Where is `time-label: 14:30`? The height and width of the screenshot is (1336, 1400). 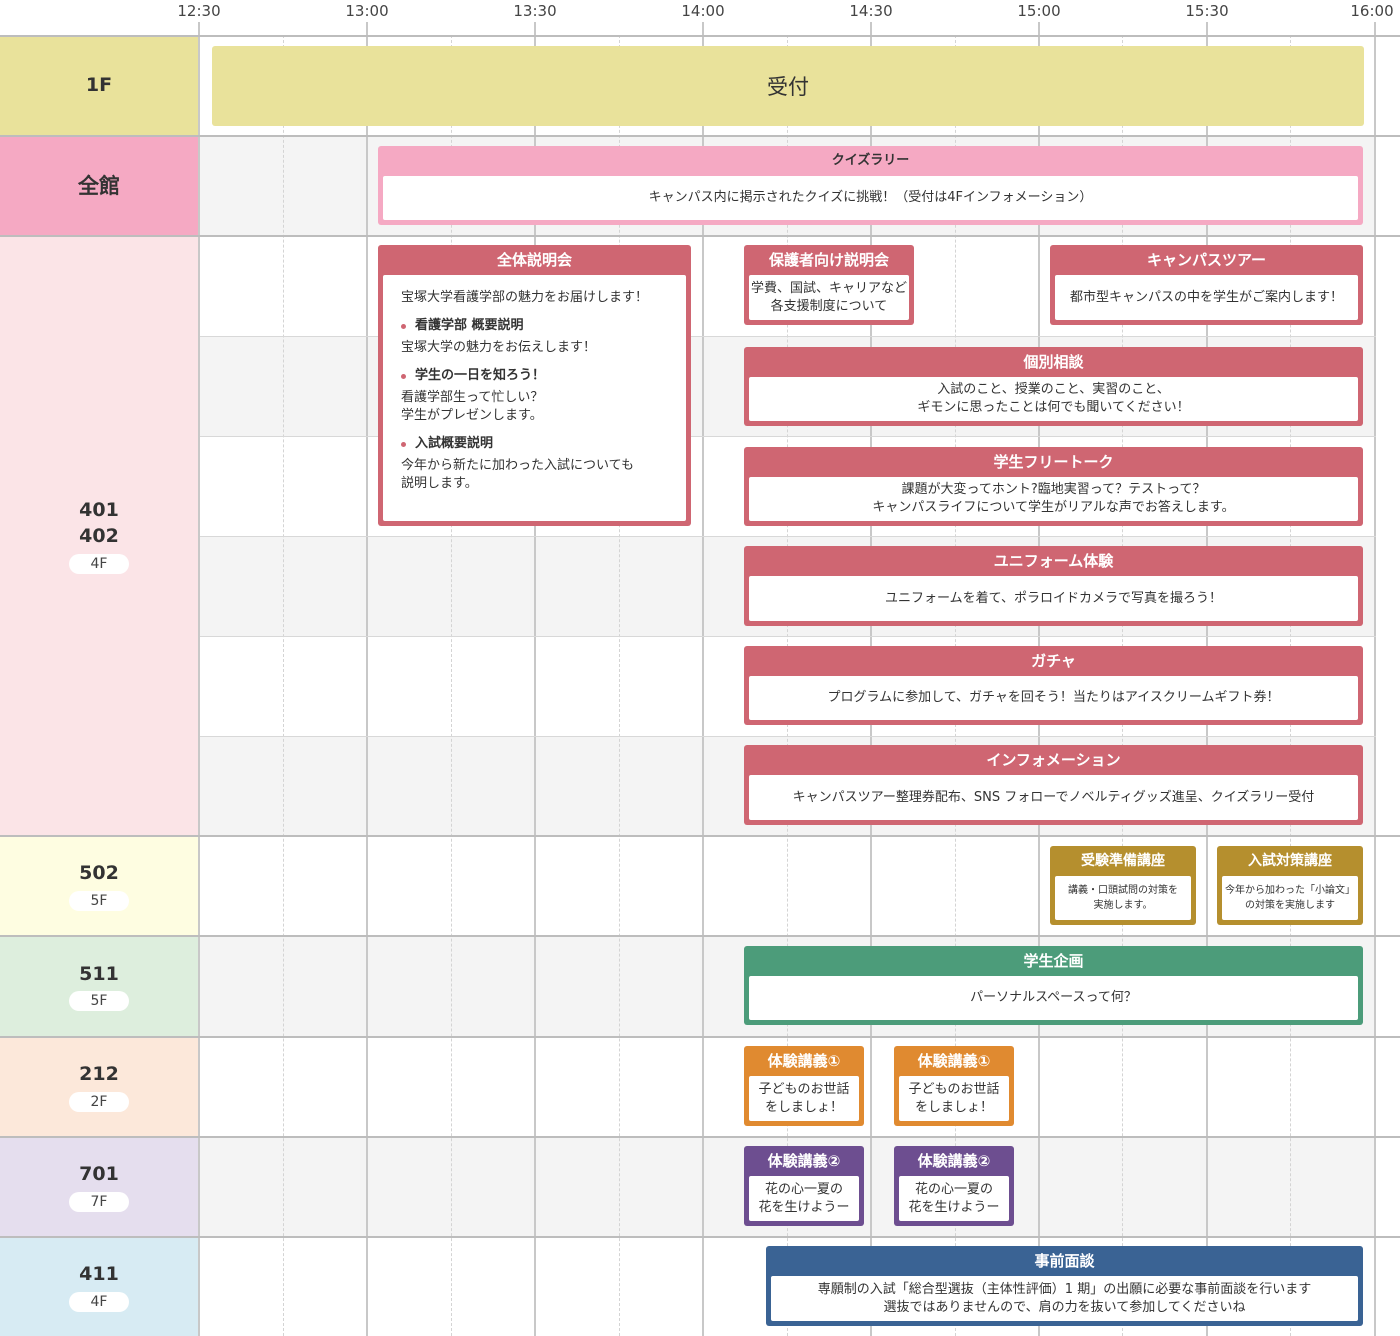 time-label: 14:30 is located at coordinates (871, 11).